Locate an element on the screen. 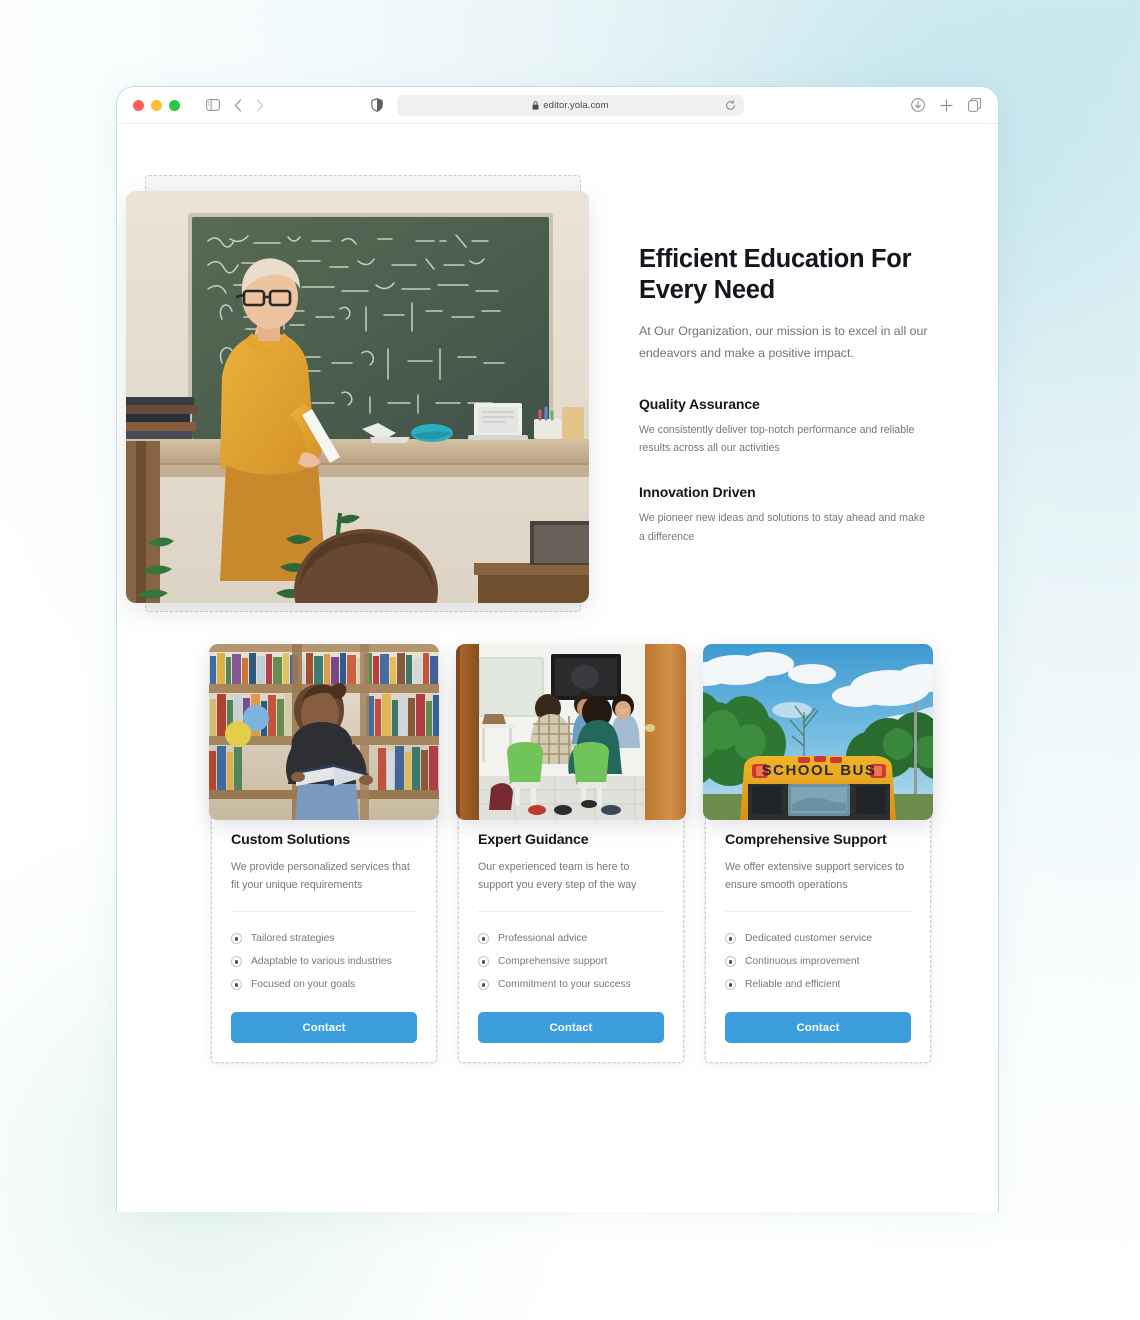 This screenshot has width=1140, height=1320. address-bar: editor.yola.com is located at coordinates (570, 105).